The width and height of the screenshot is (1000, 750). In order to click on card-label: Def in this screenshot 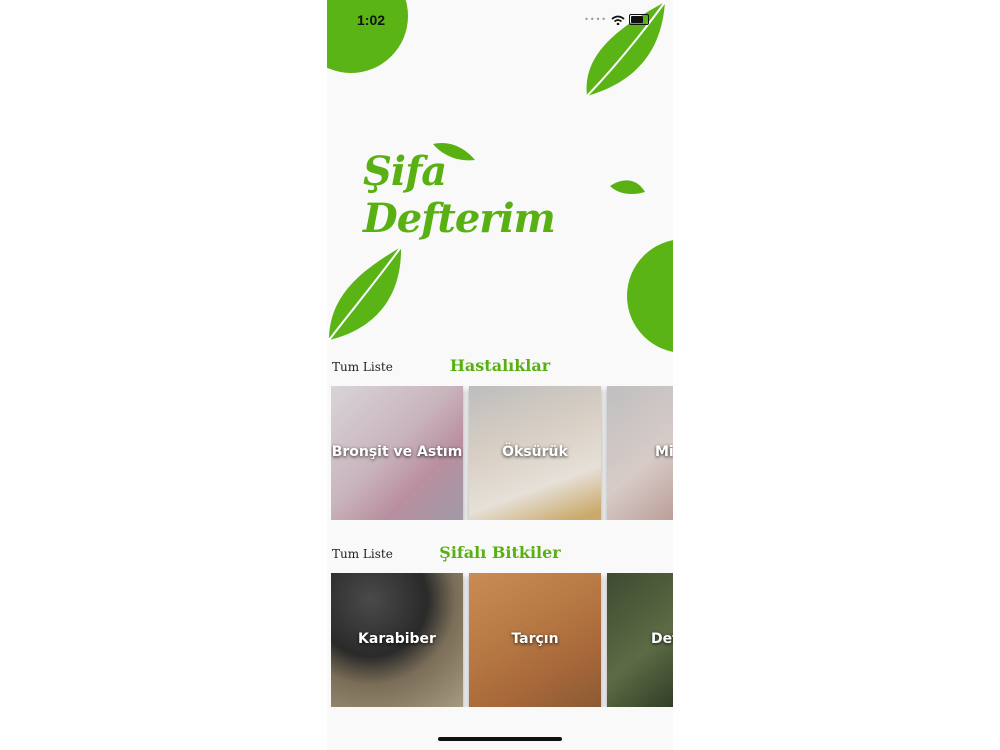, I will do `click(662, 639)`.